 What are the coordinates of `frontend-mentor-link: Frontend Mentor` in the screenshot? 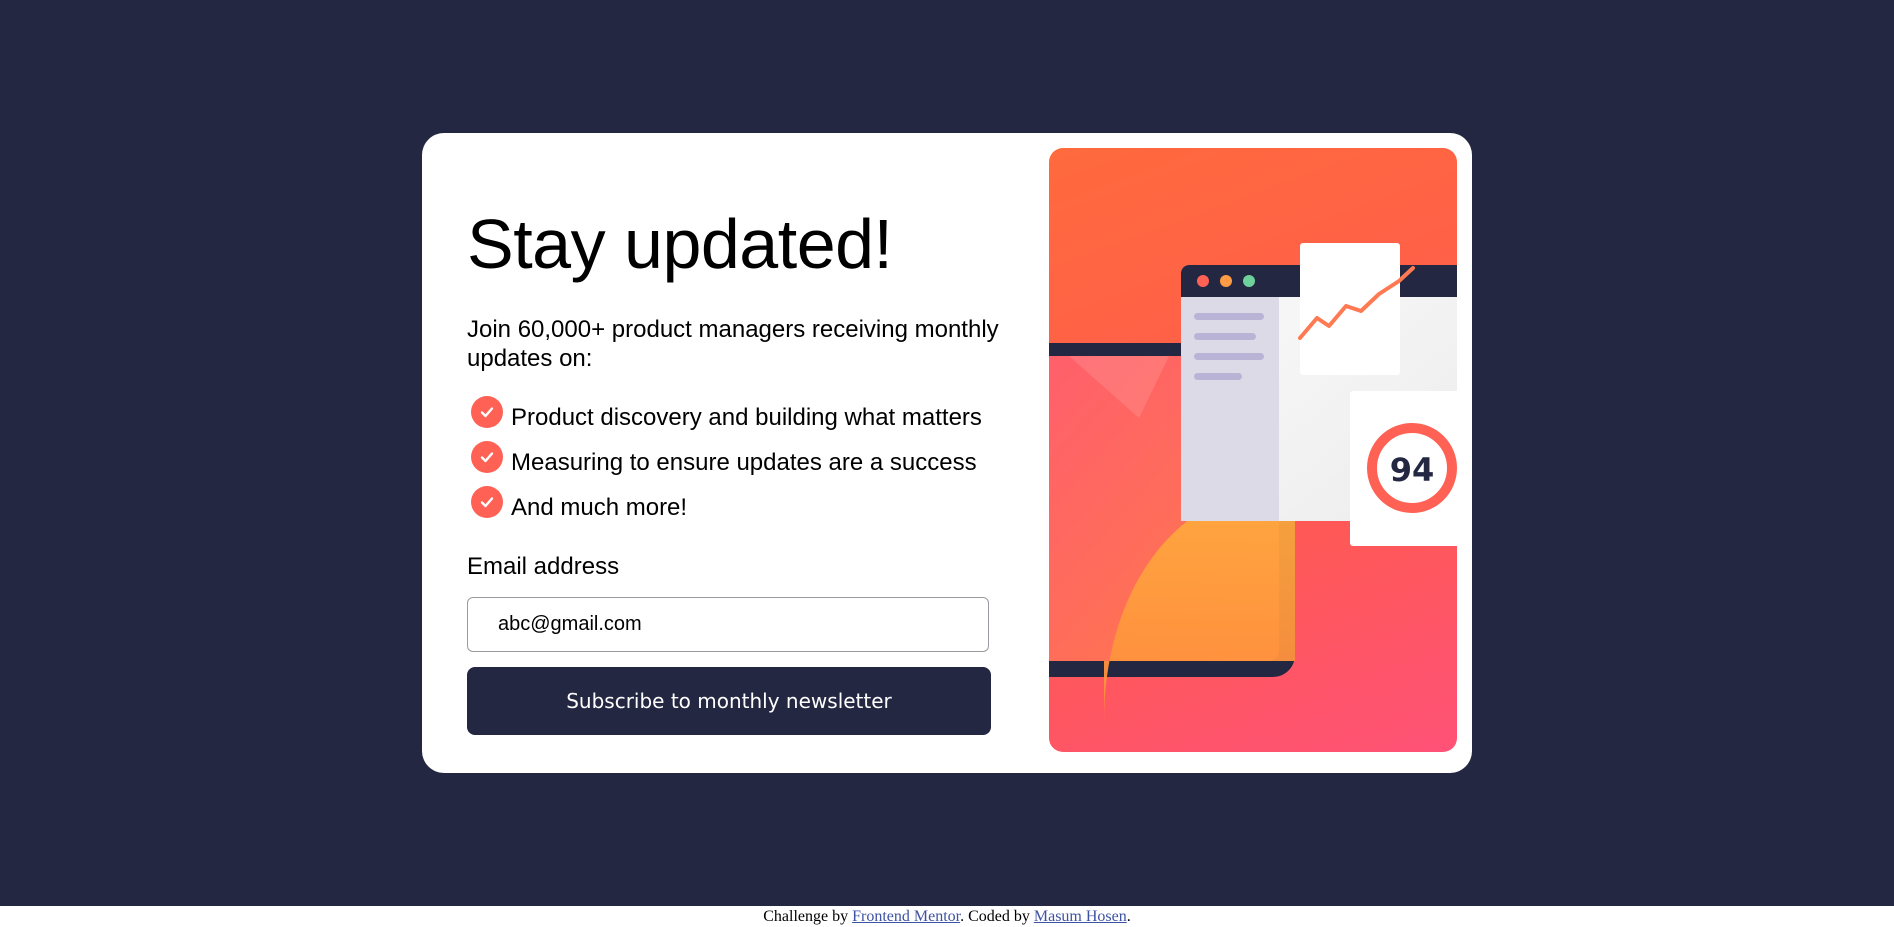 It's located at (906, 916).